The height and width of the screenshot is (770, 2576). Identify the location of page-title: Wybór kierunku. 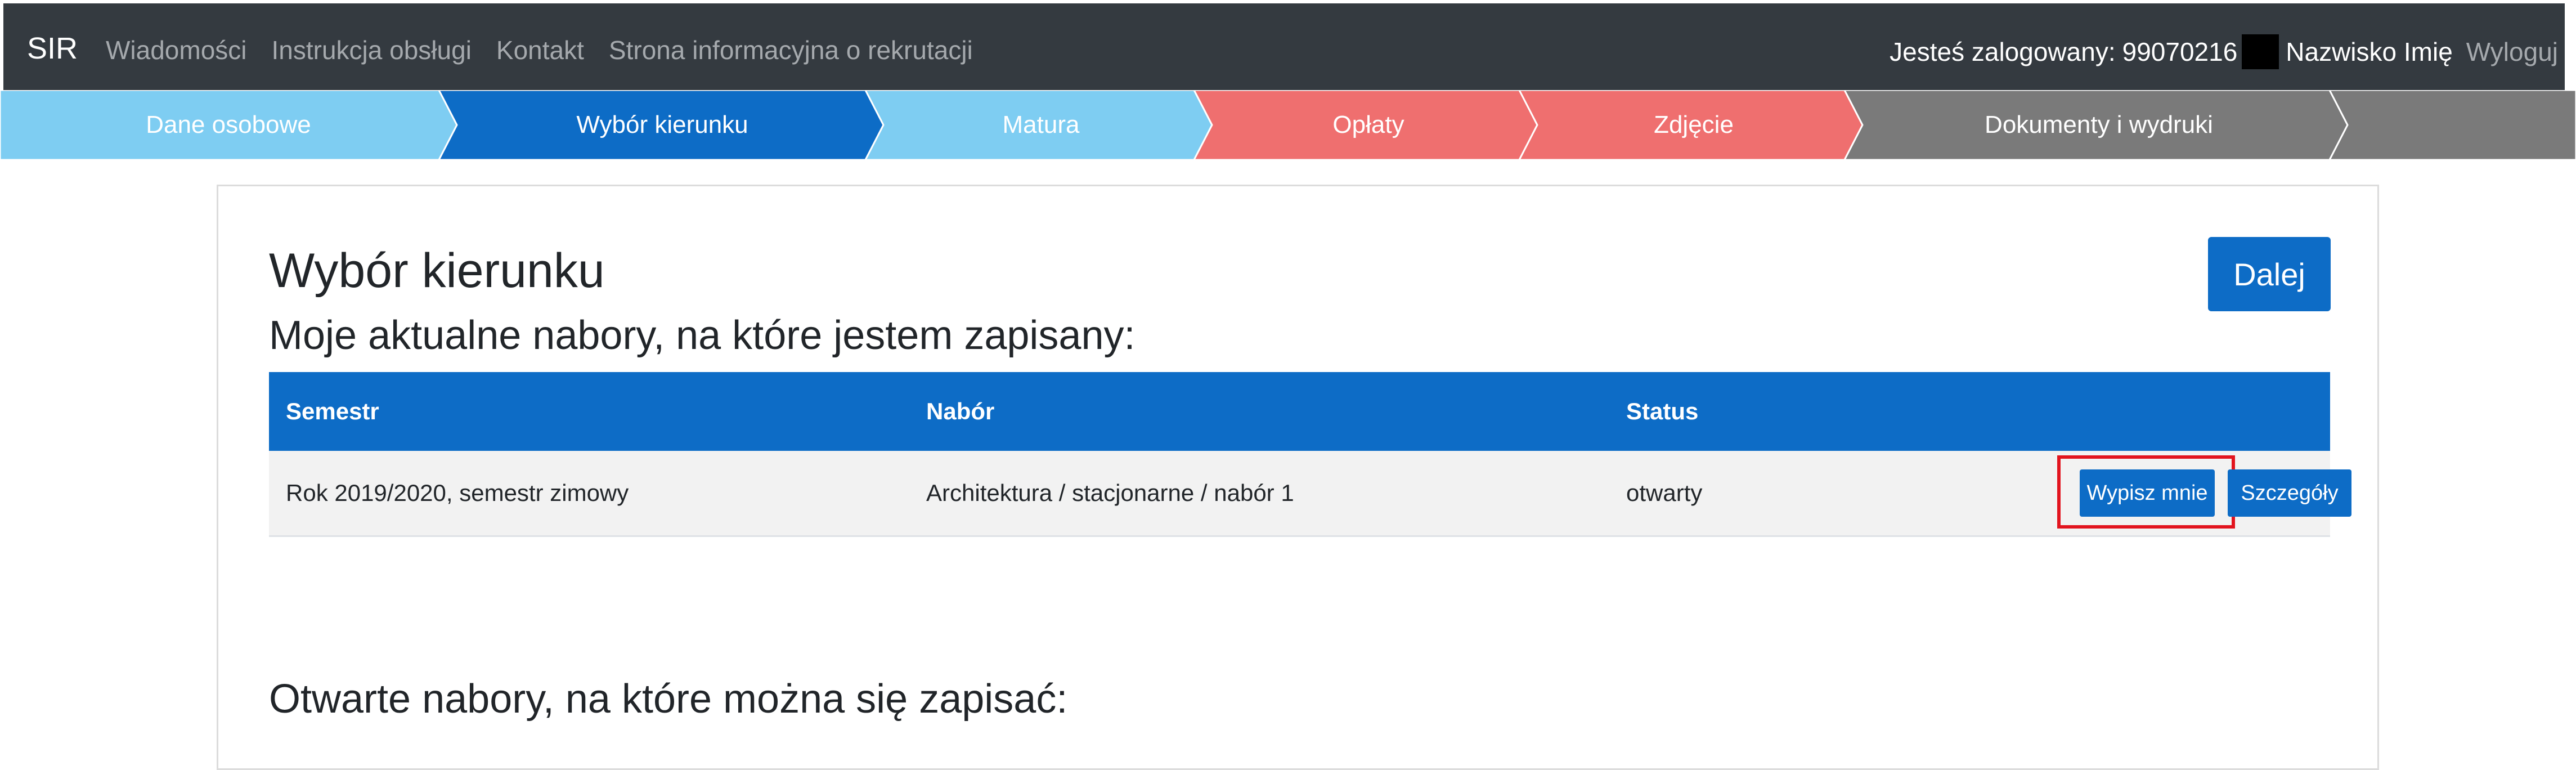
(437, 271).